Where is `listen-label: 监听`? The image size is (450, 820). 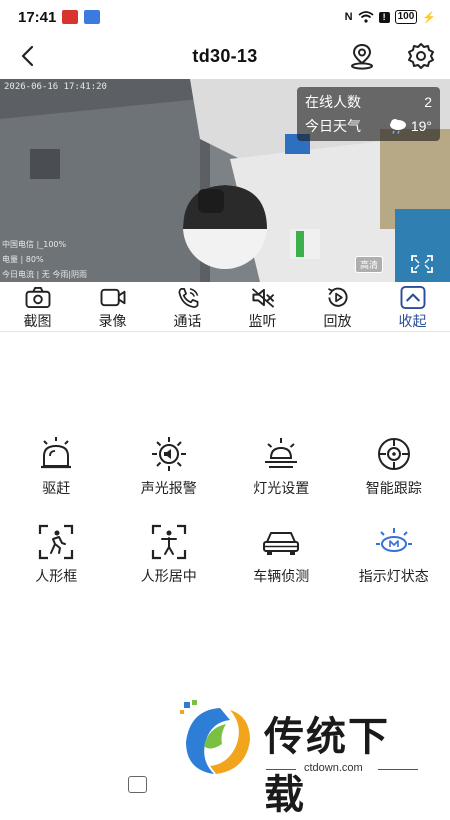
listen-label: 监听 is located at coordinates (263, 321).